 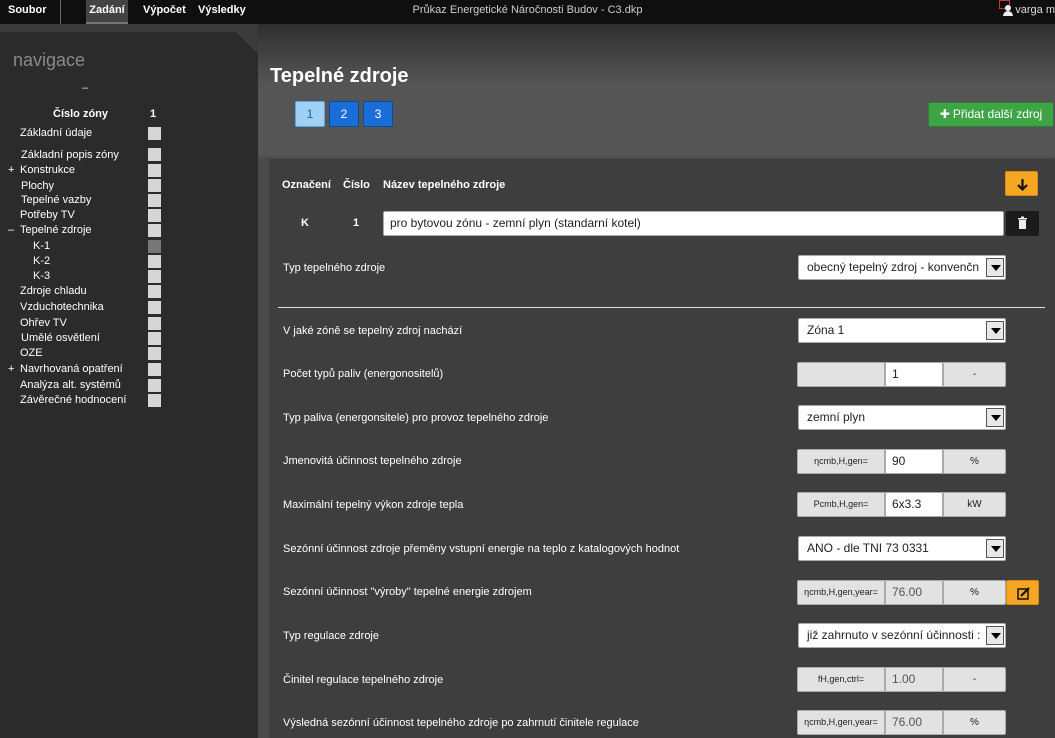 What do you see at coordinates (902, 267) in the screenshot?
I see `type-select: obecný tepelný zdroj - konvenčn` at bounding box center [902, 267].